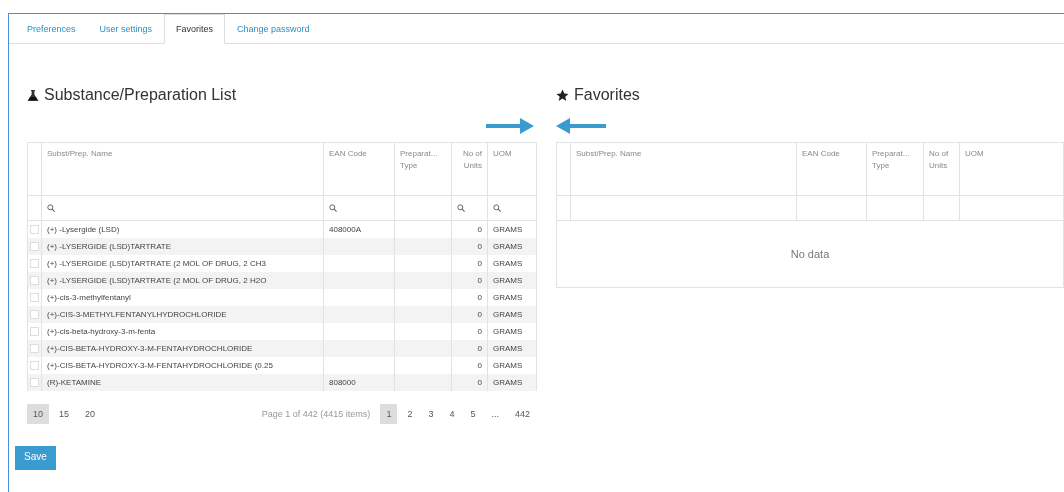 The height and width of the screenshot is (492, 1064). Describe the element at coordinates (581, 126) in the screenshot. I see `arrow-left-icon` at that location.